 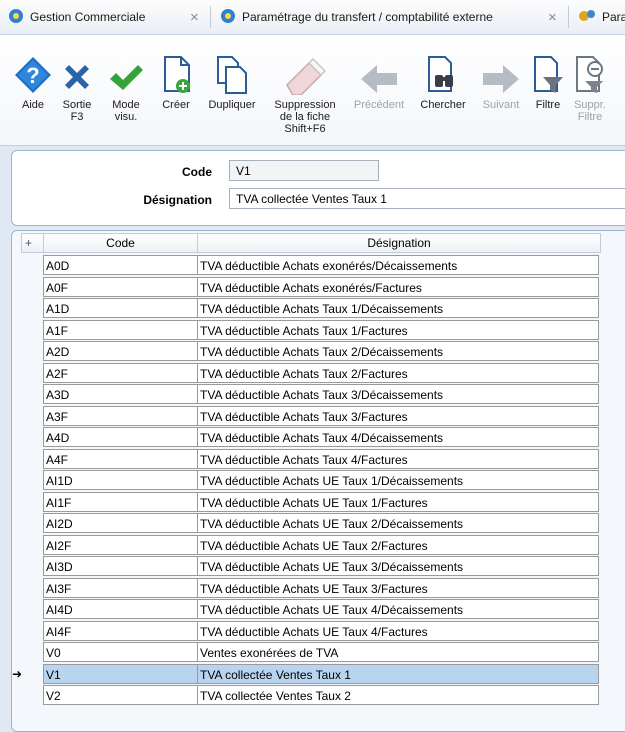 I want to click on creer-button: Créer, so click(x=176, y=73).